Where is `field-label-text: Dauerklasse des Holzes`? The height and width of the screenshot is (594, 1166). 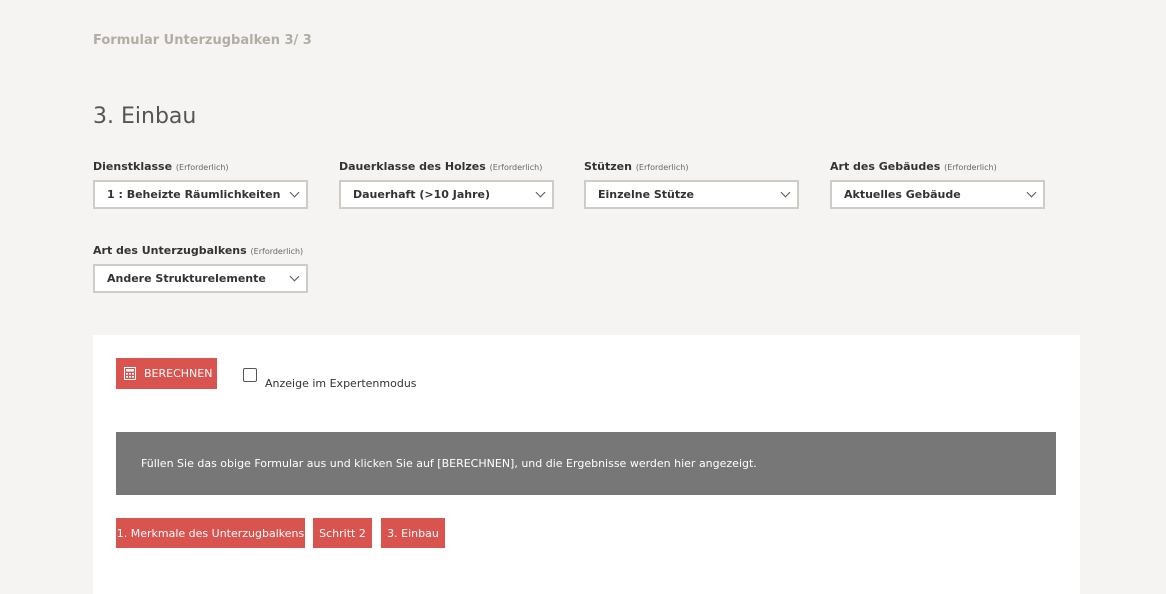
field-label-text: Dauerklasse des Holzes is located at coordinates (412, 166).